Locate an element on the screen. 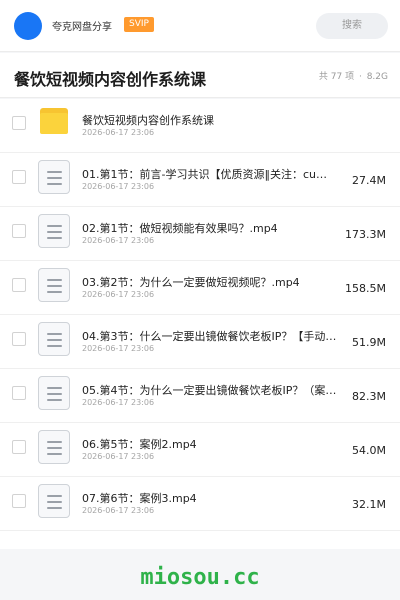 This screenshot has height=600, width=400. watermark-text: miosou.cc is located at coordinates (200, 577).